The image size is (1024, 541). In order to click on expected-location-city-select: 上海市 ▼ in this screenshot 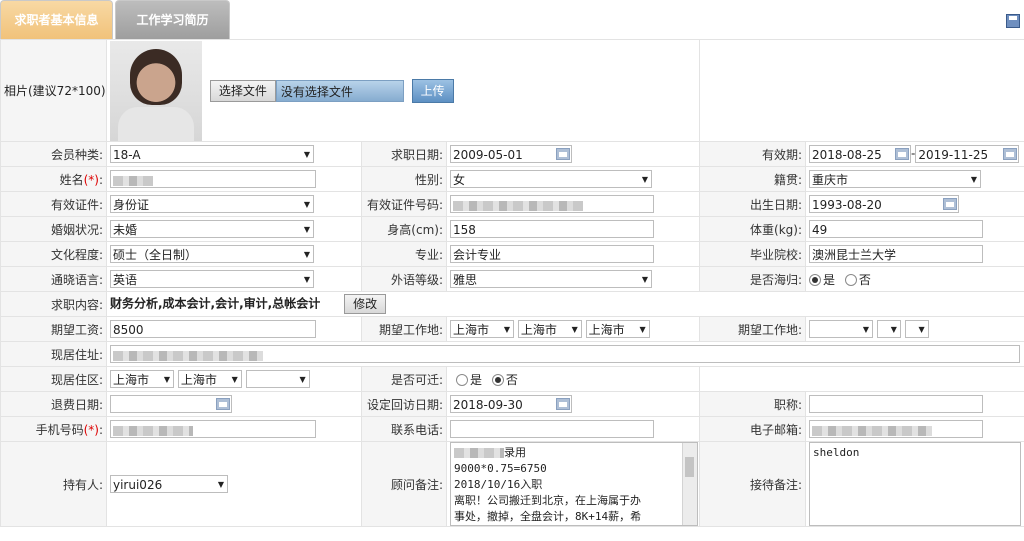, I will do `click(549, 329)`.